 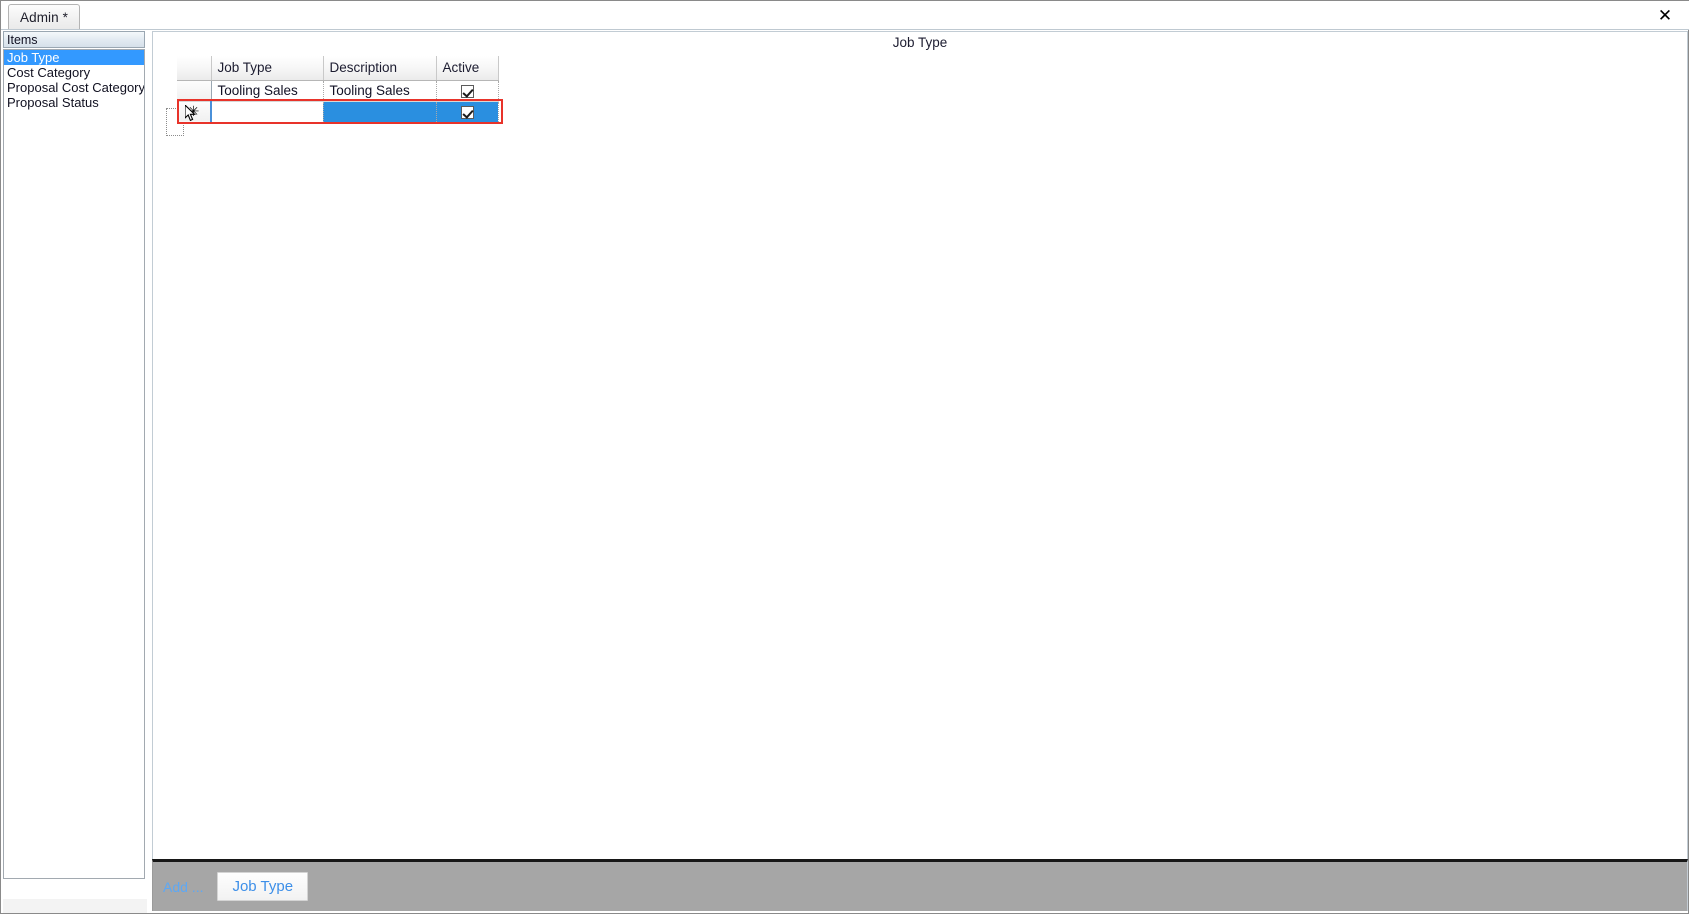 I want to click on sidebar-item-proposal-status: Proposal Status, so click(x=74, y=102).